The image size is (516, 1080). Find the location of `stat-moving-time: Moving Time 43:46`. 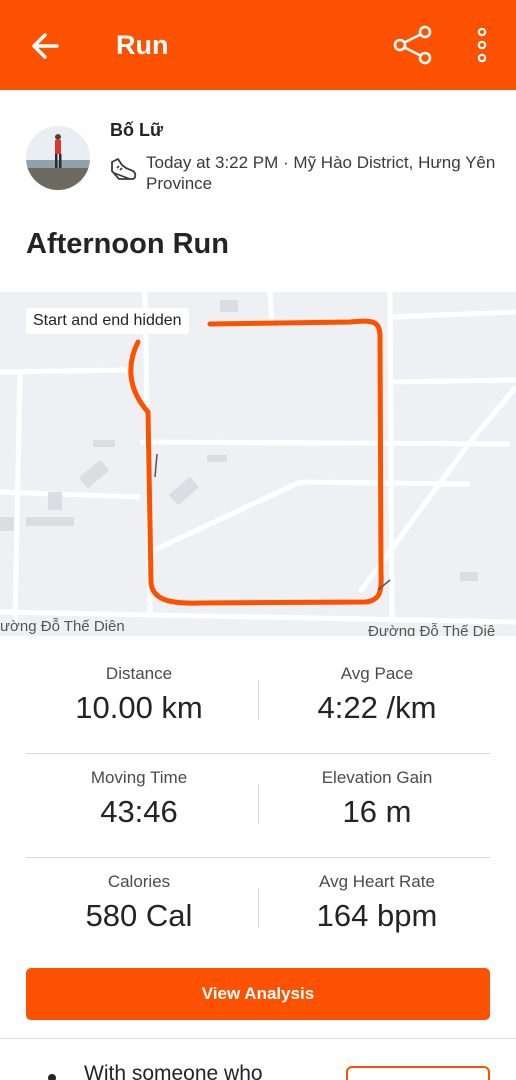

stat-moving-time: Moving Time 43:46 is located at coordinates (139, 799).